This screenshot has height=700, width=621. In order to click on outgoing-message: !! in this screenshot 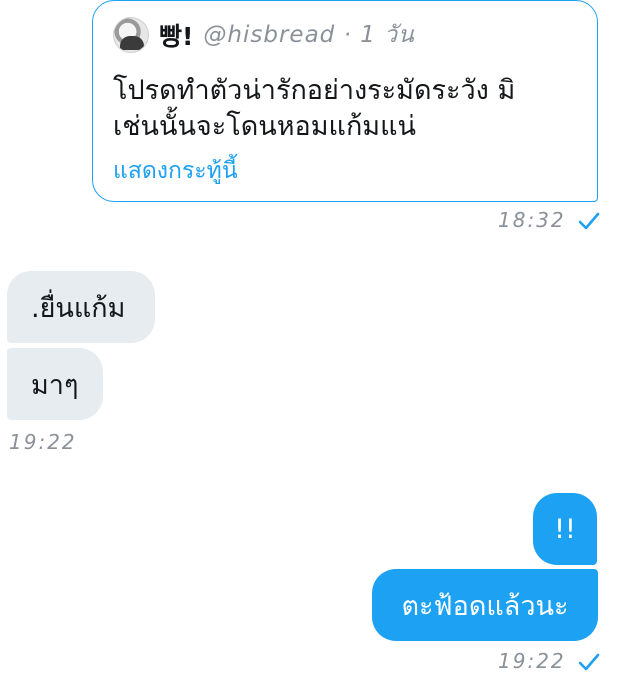, I will do `click(565, 529)`.